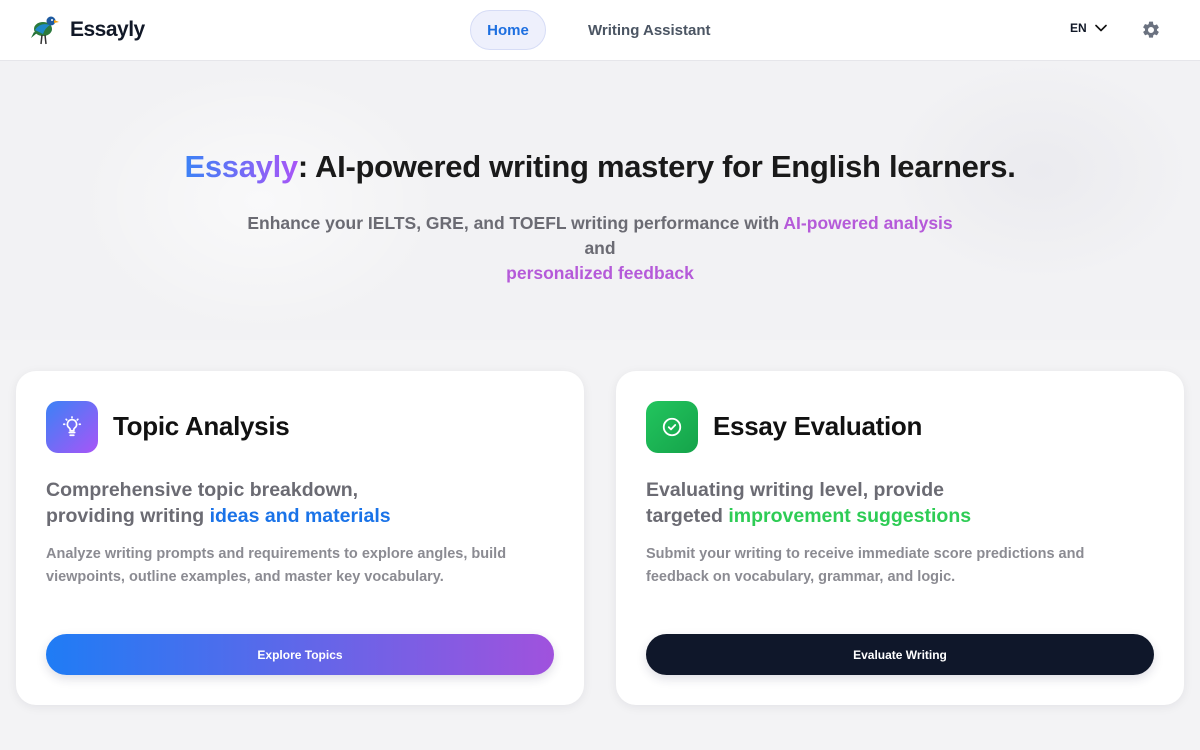 The height and width of the screenshot is (750, 1200). What do you see at coordinates (300, 516) in the screenshot?
I see `card-headline-highlight: ideas and materials` at bounding box center [300, 516].